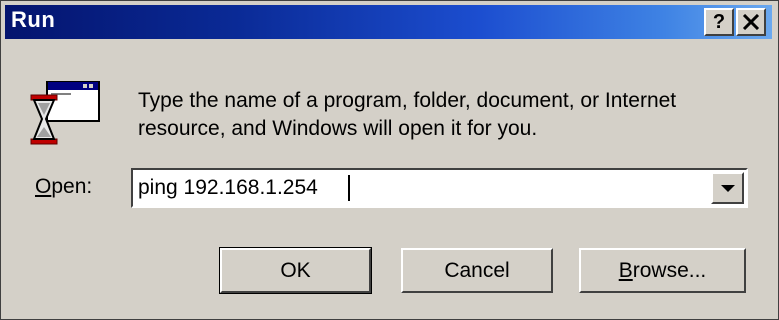 This screenshot has height=320, width=779. Describe the element at coordinates (72, 186) in the screenshot. I see `open-label-text: pen:` at that location.